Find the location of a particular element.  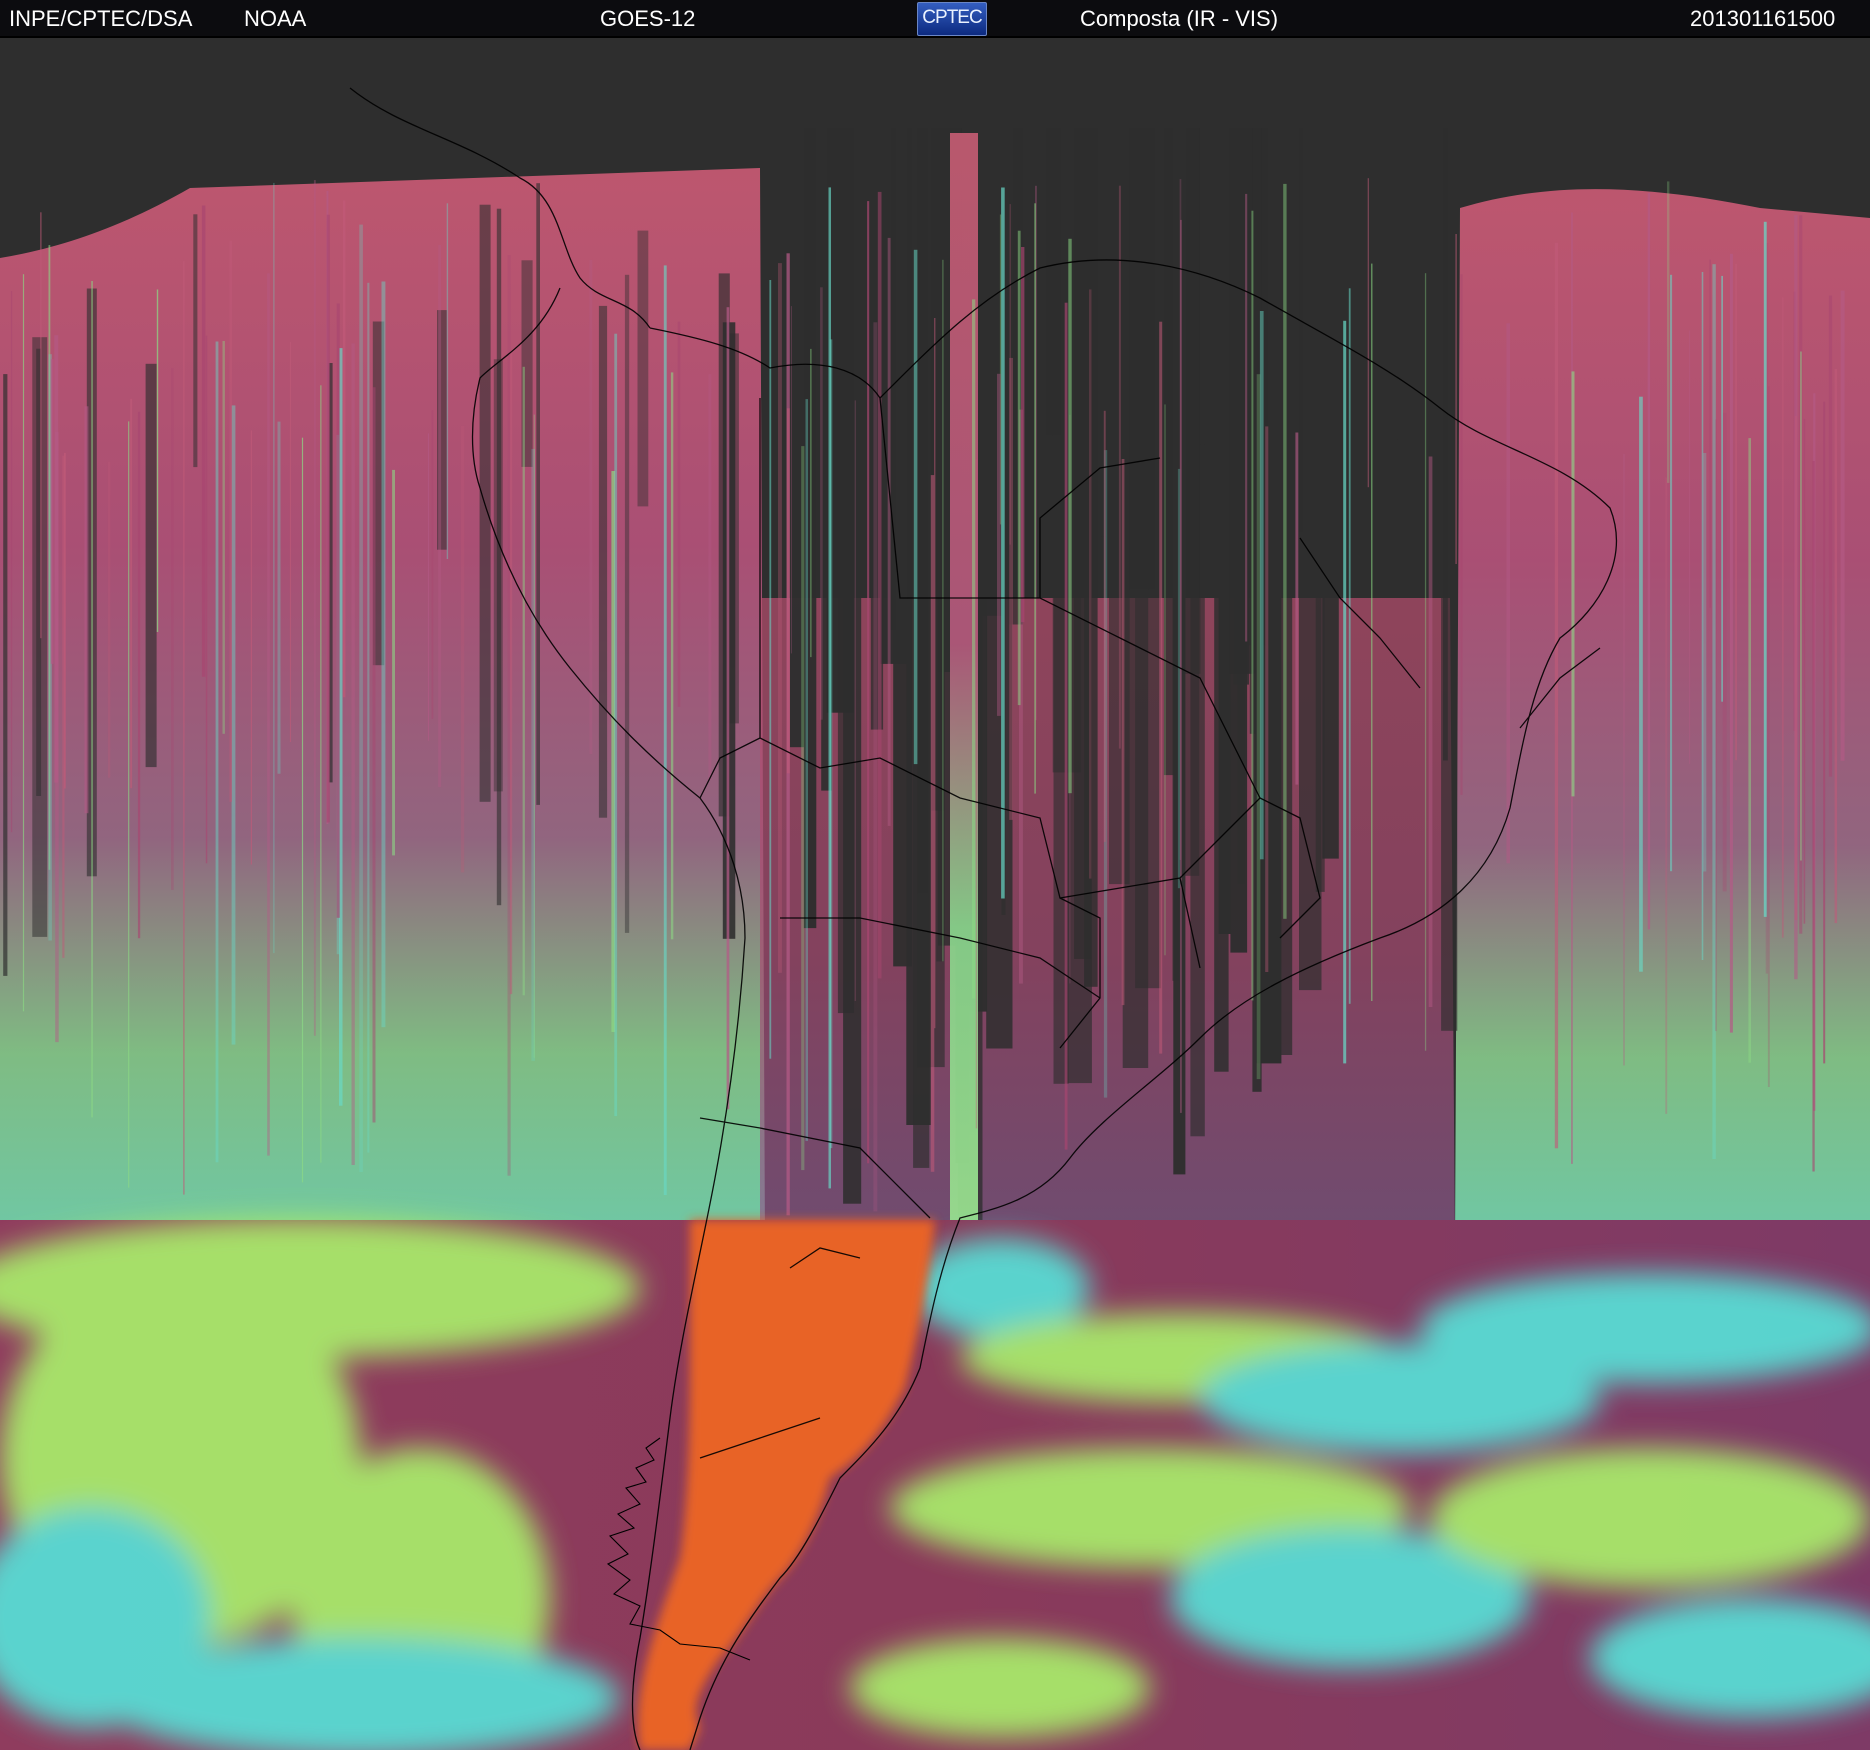

right-streak-field is located at coordinates (1662, 719).